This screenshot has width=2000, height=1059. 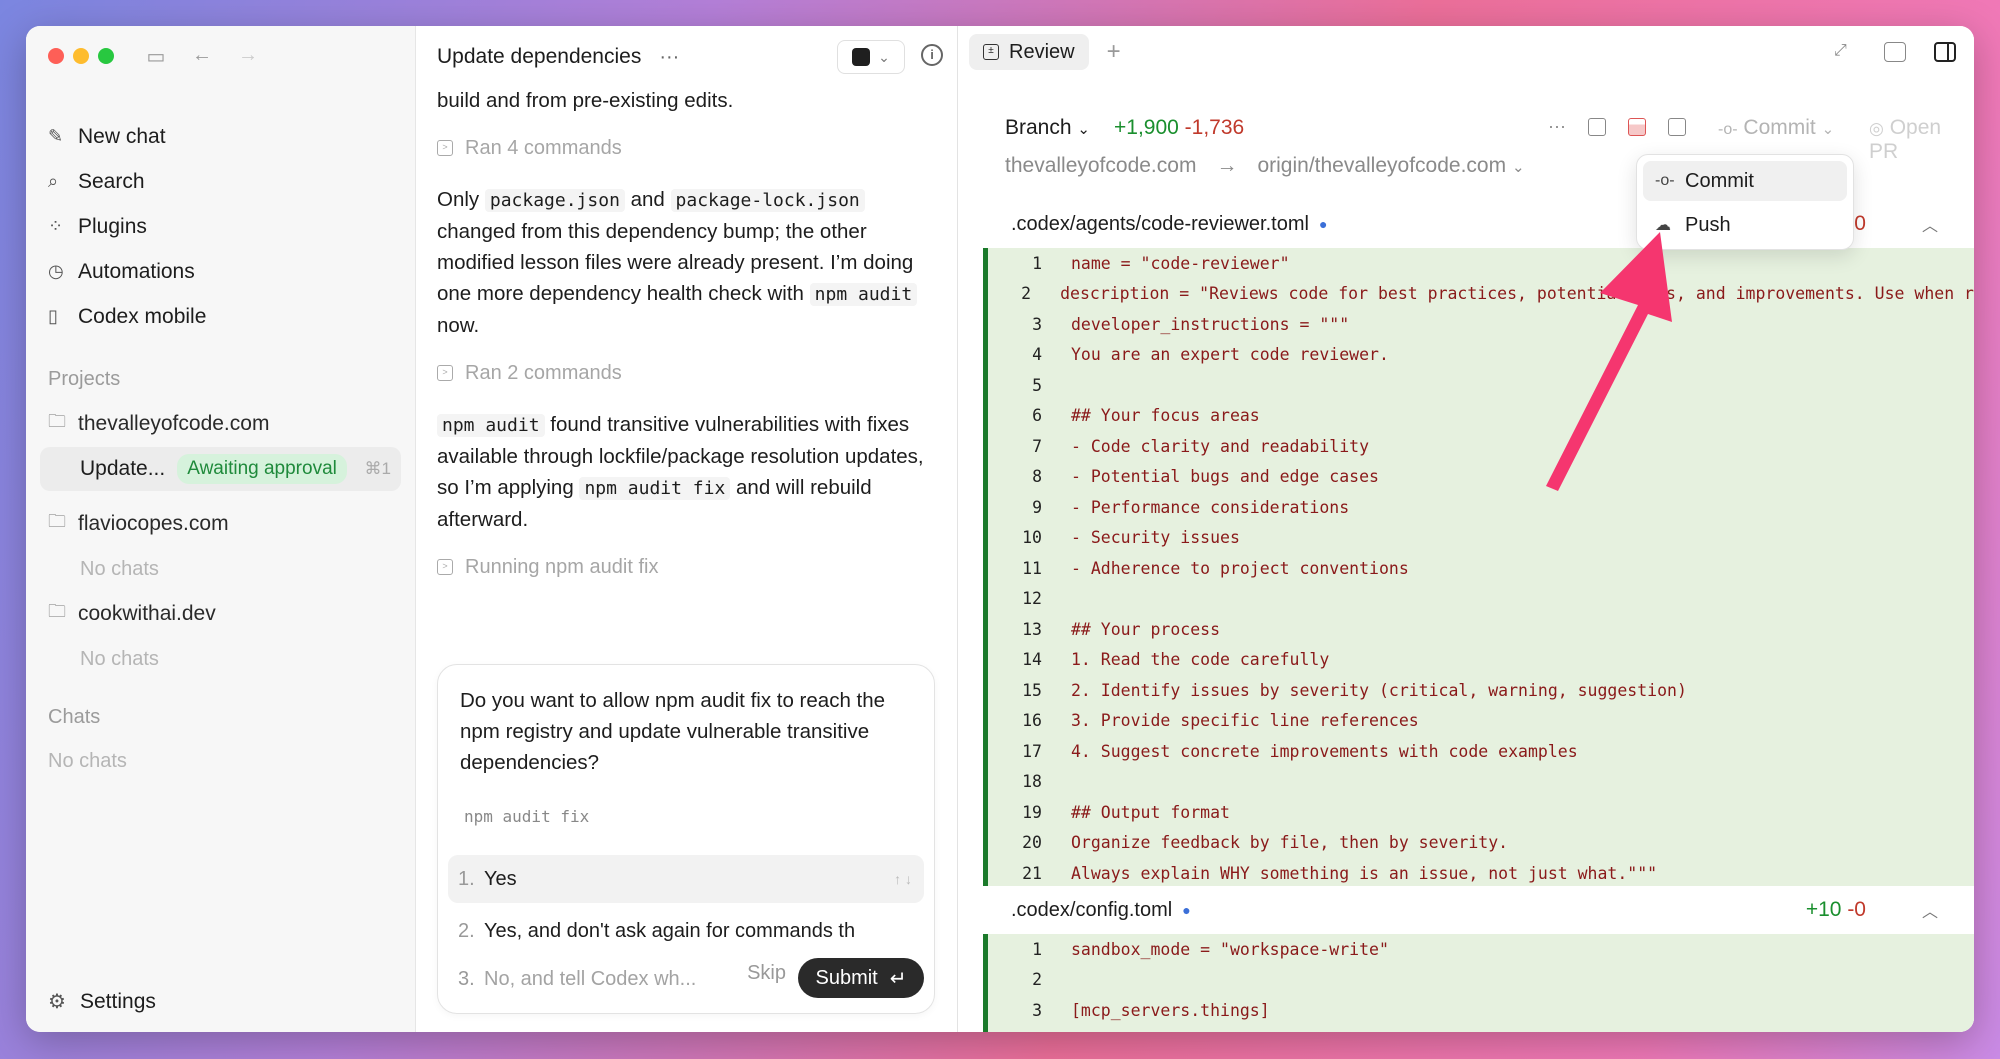 I want to click on line-number: 19, so click(x=1032, y=812).